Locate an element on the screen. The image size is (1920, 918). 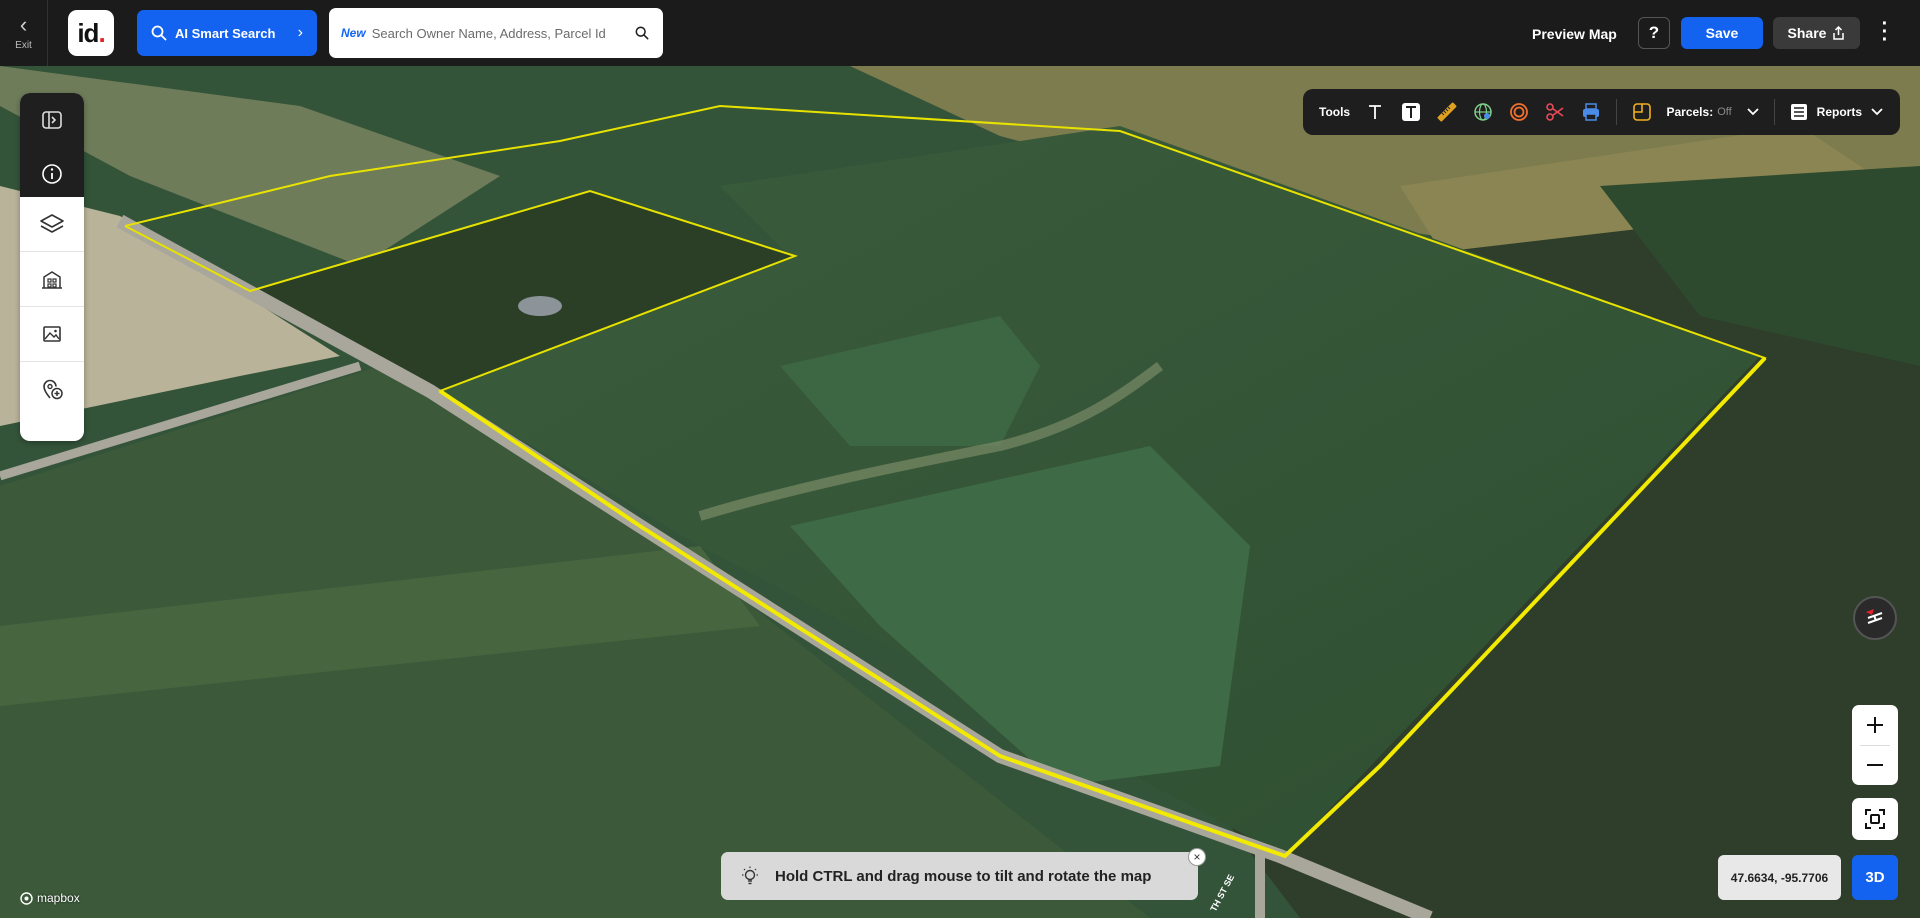
fit-bounds-button is located at coordinates (1875, 819).